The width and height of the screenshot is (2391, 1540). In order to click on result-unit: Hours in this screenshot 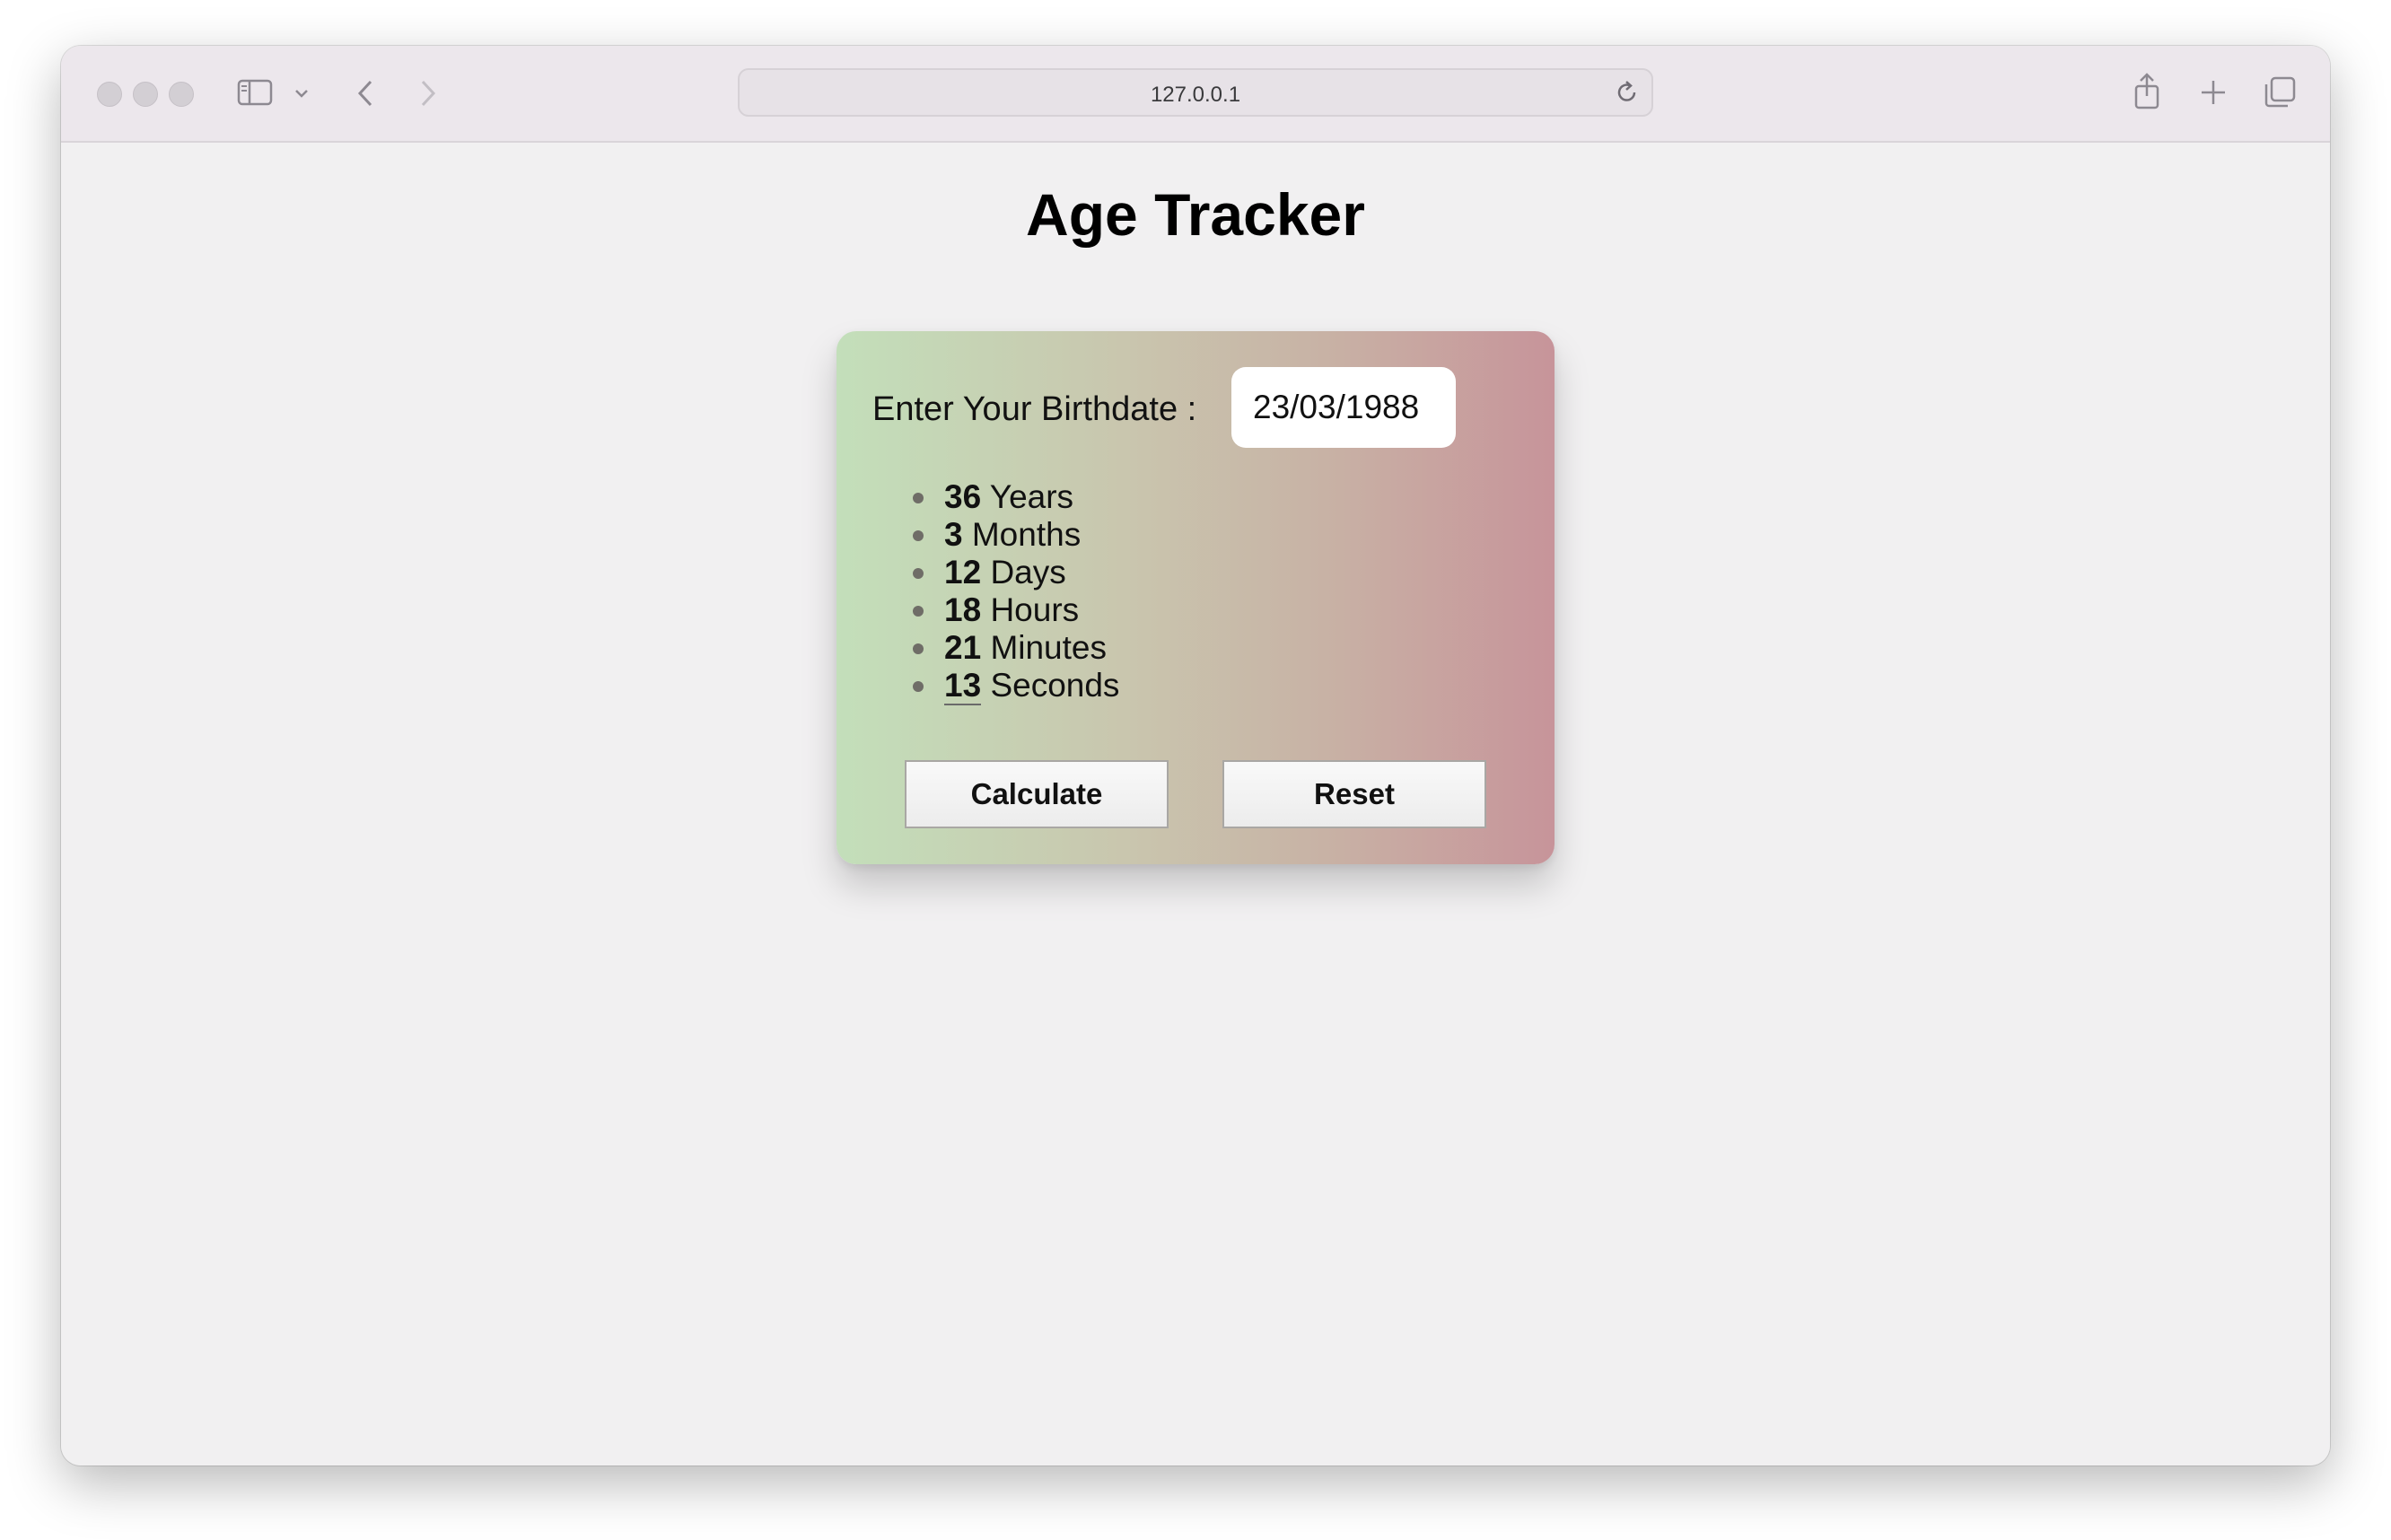, I will do `click(1035, 609)`.